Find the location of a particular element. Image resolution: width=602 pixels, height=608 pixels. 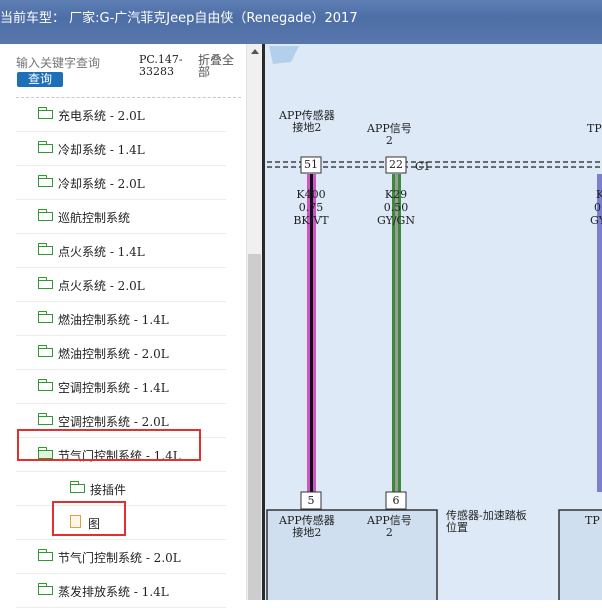

tree-item: 充电系统 - 2.0L is located at coordinates (120, 115).